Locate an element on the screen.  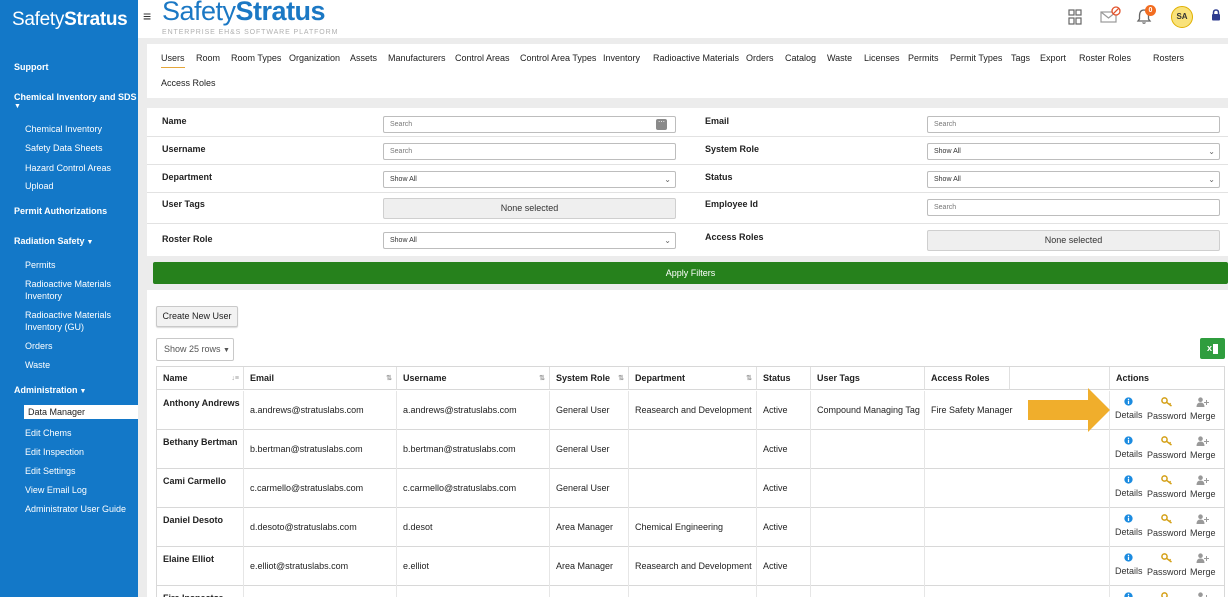
tab-organization: Organization is located at coordinates (314, 58).